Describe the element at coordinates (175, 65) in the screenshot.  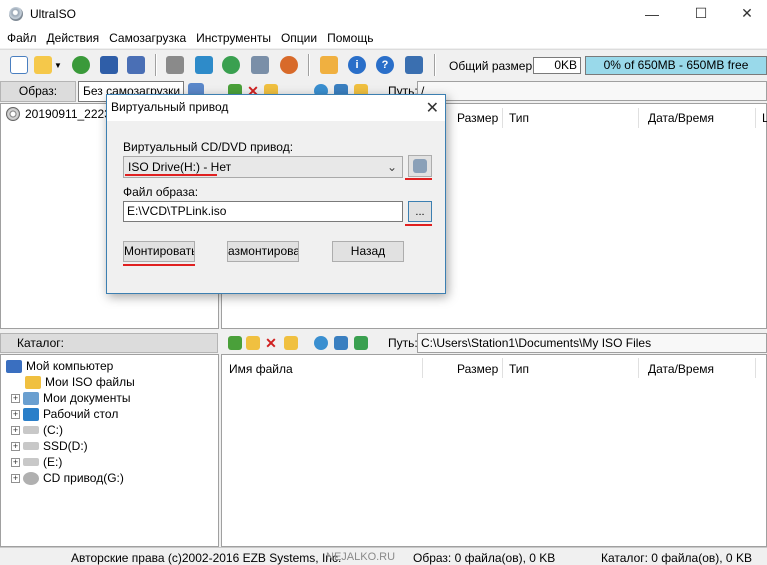
I see `make-cd-icon` at that location.